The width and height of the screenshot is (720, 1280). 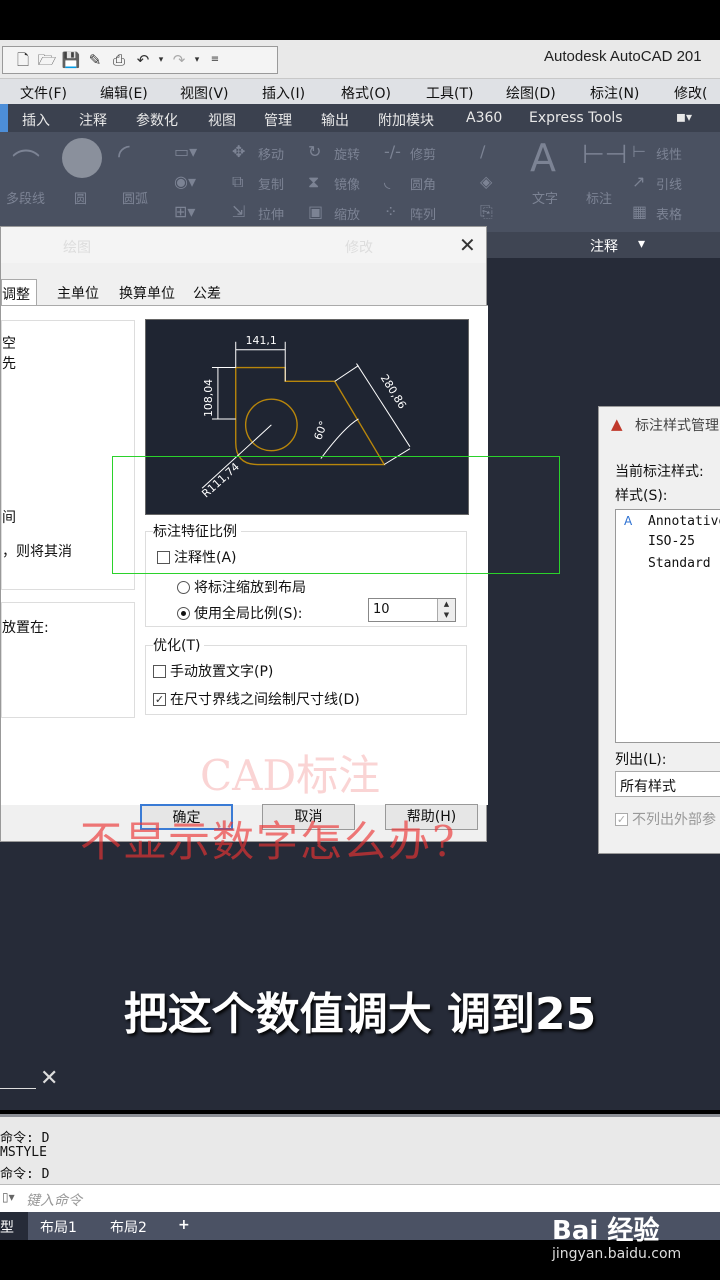 I want to click on tab-parametric: 参数化, so click(x=157, y=120).